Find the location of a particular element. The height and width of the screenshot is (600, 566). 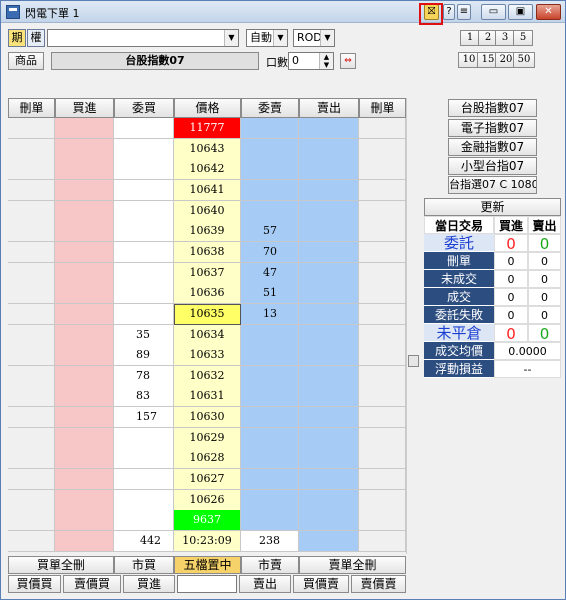

price-cell: 10641 is located at coordinates (207, 190).